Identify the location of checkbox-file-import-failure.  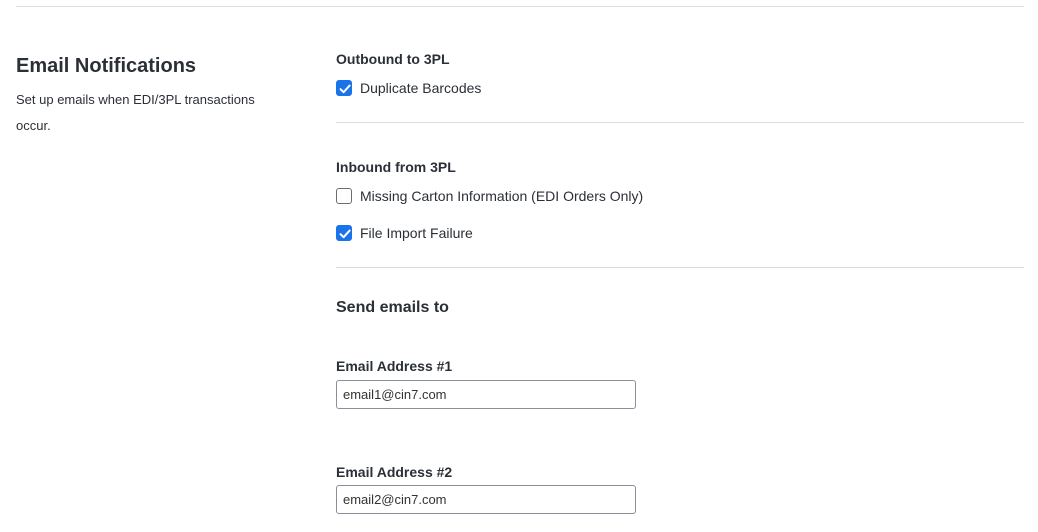
(344, 233).